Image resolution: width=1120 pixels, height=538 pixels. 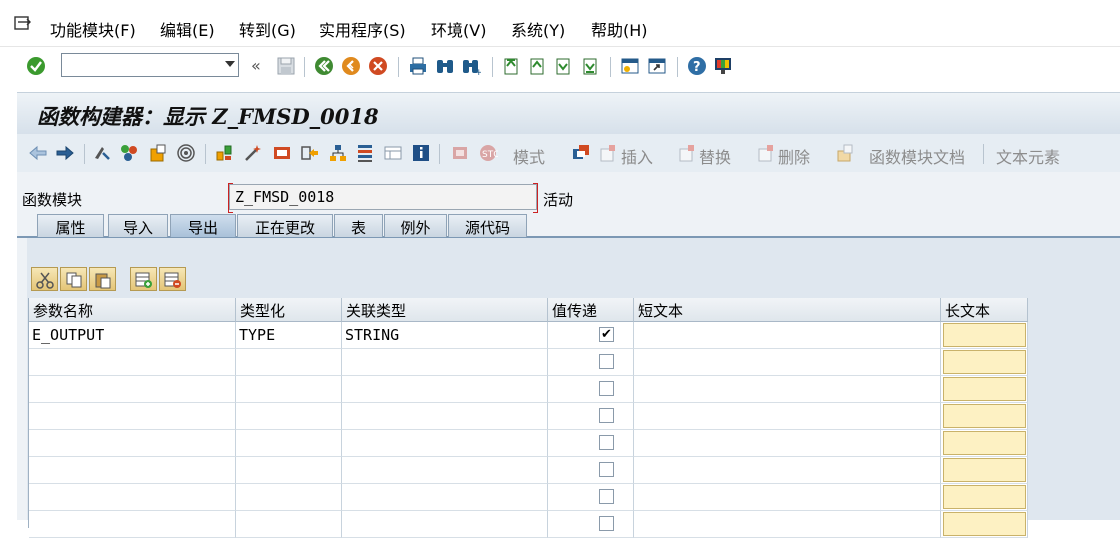 What do you see at coordinates (619, 29) in the screenshot?
I see `menu-help: 帮助(H)` at bounding box center [619, 29].